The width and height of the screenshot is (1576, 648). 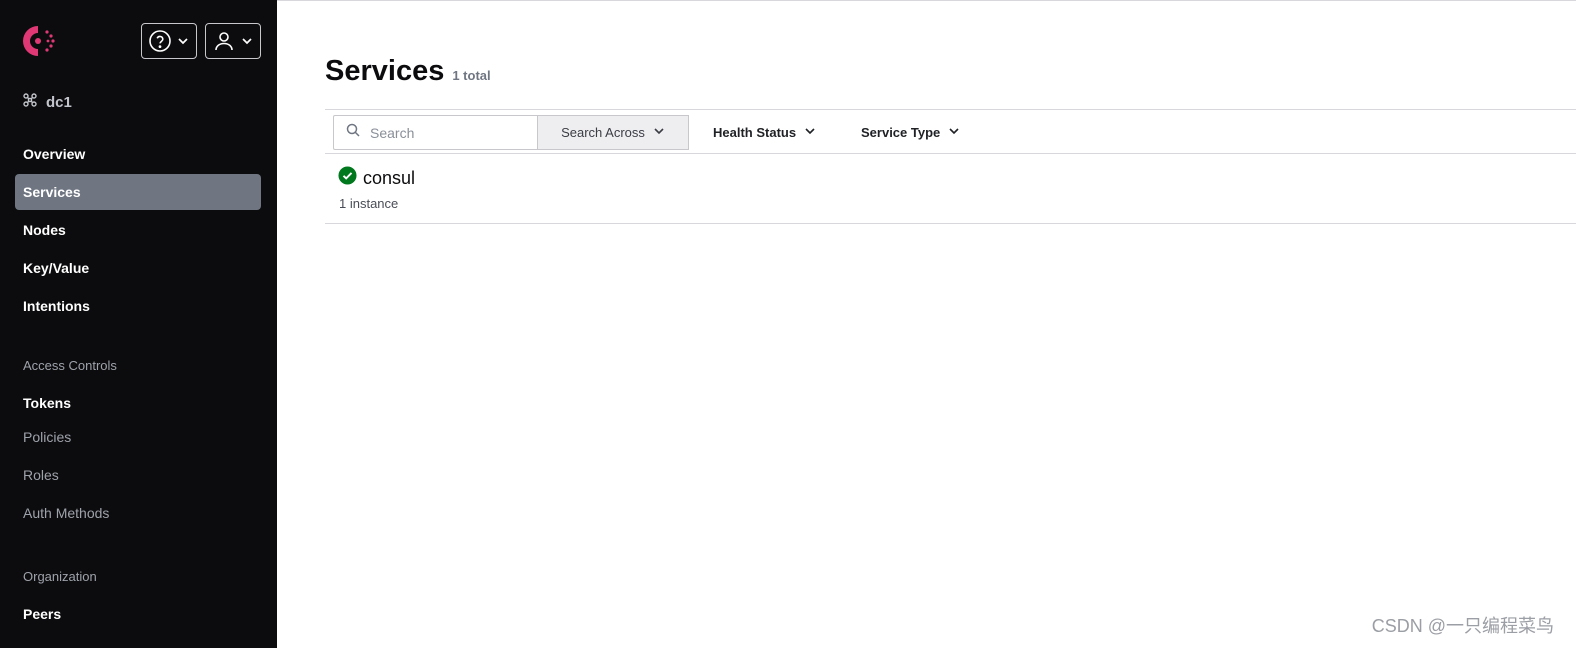 I want to click on organization-heading: Organization, so click(x=60, y=576).